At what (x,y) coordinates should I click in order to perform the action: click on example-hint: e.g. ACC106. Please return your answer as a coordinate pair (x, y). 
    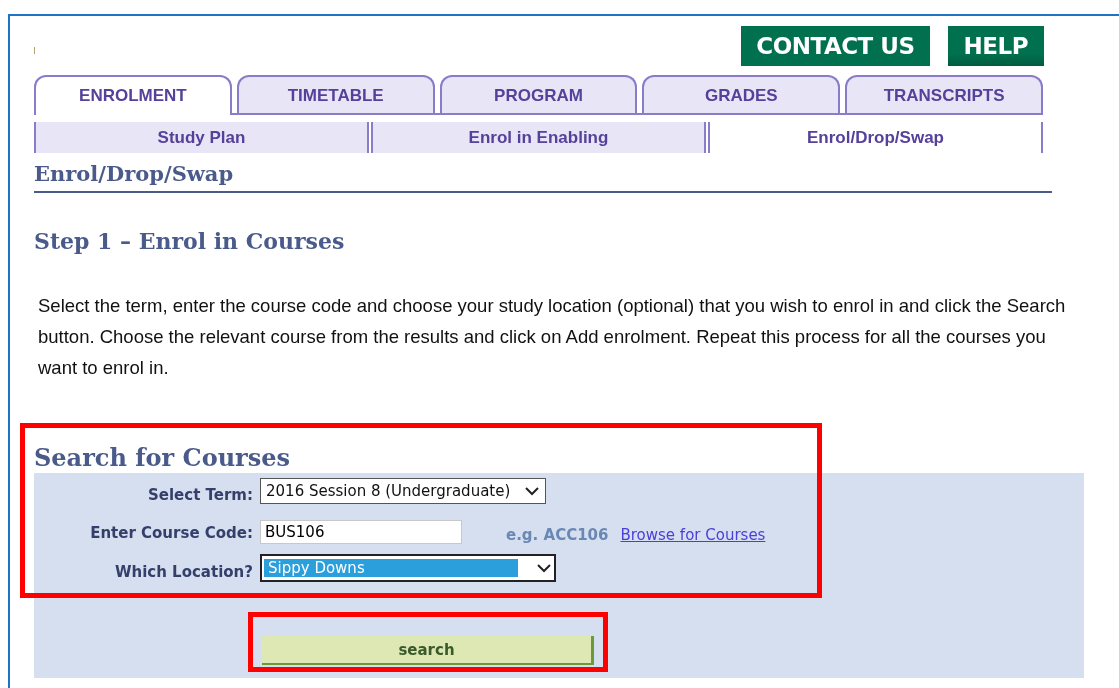
    Looking at the image, I should click on (557, 535).